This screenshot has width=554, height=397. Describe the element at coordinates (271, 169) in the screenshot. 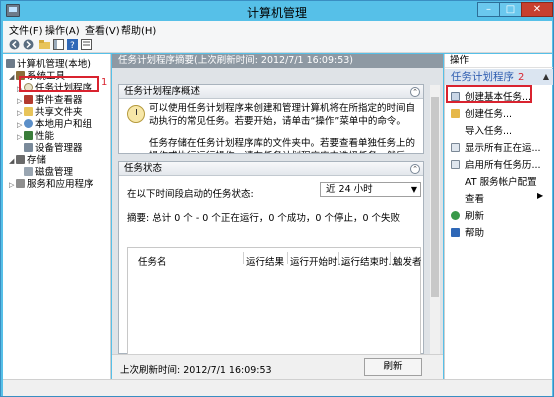

I see `task-status-header: 任务状态 ⌃` at that location.